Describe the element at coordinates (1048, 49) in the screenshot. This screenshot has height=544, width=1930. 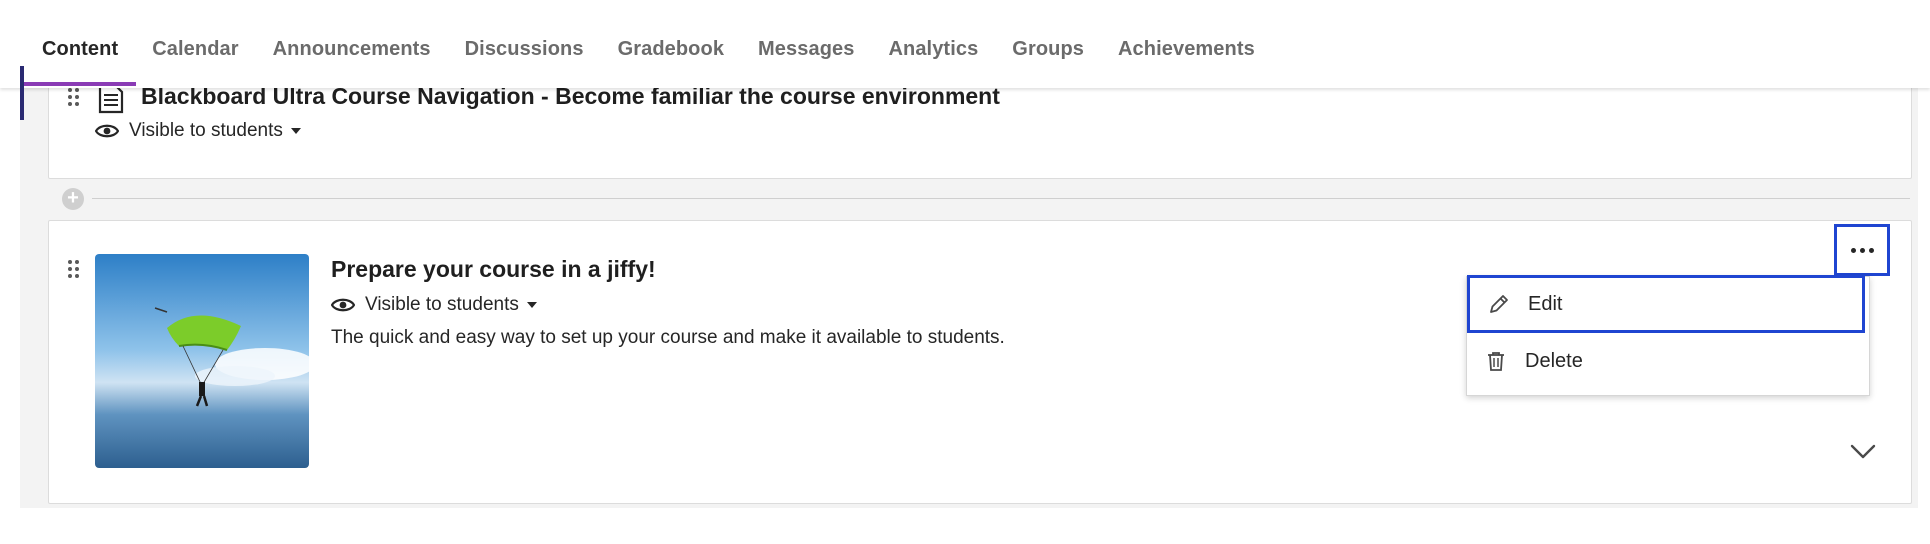
I see `tab-groups: Groups` at that location.